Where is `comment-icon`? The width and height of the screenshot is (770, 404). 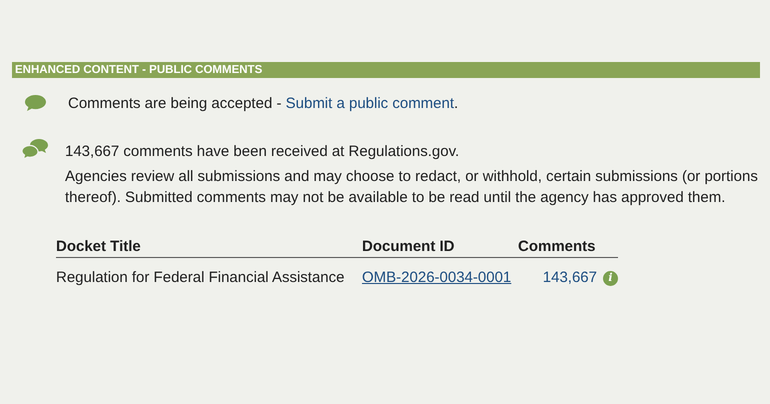
comment-icon is located at coordinates (35, 103).